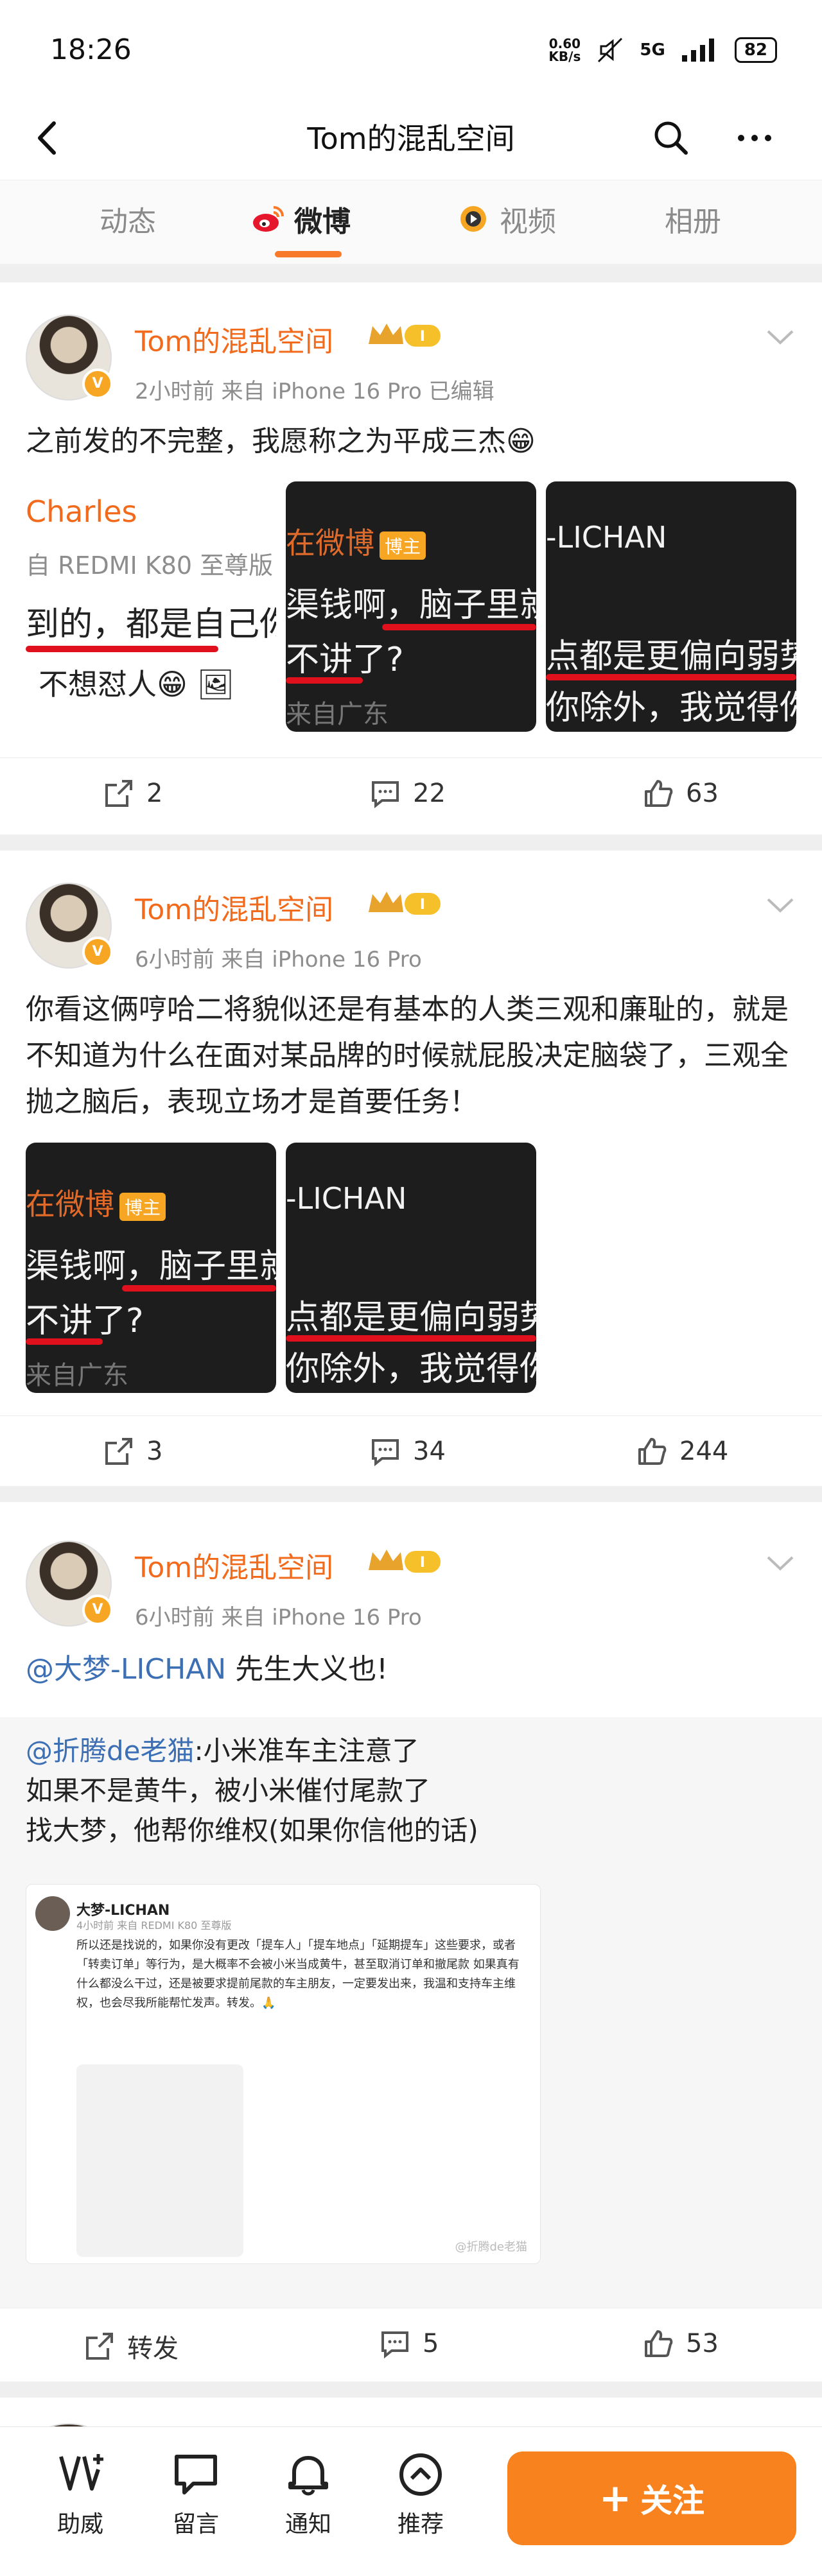  I want to click on repost-button: 2, so click(132, 793).